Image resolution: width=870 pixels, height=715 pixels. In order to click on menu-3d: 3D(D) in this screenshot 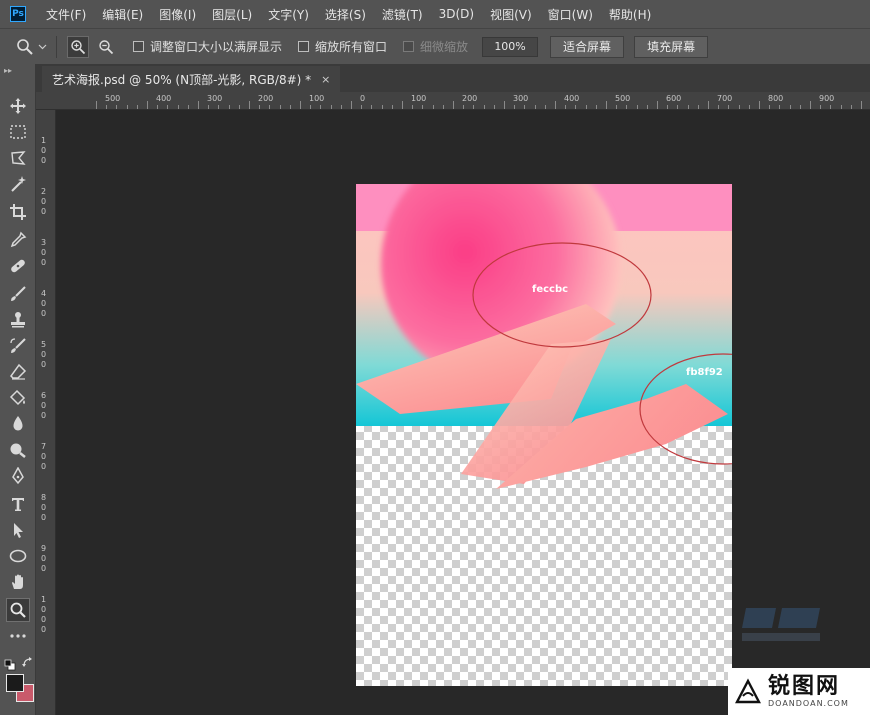, I will do `click(456, 14)`.